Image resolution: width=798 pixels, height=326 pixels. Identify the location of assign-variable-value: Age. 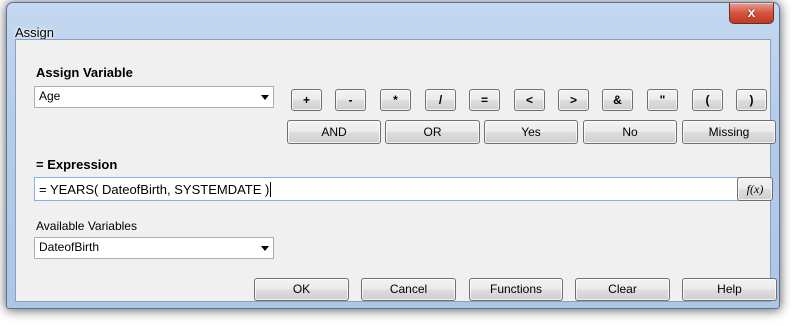
(50, 96).